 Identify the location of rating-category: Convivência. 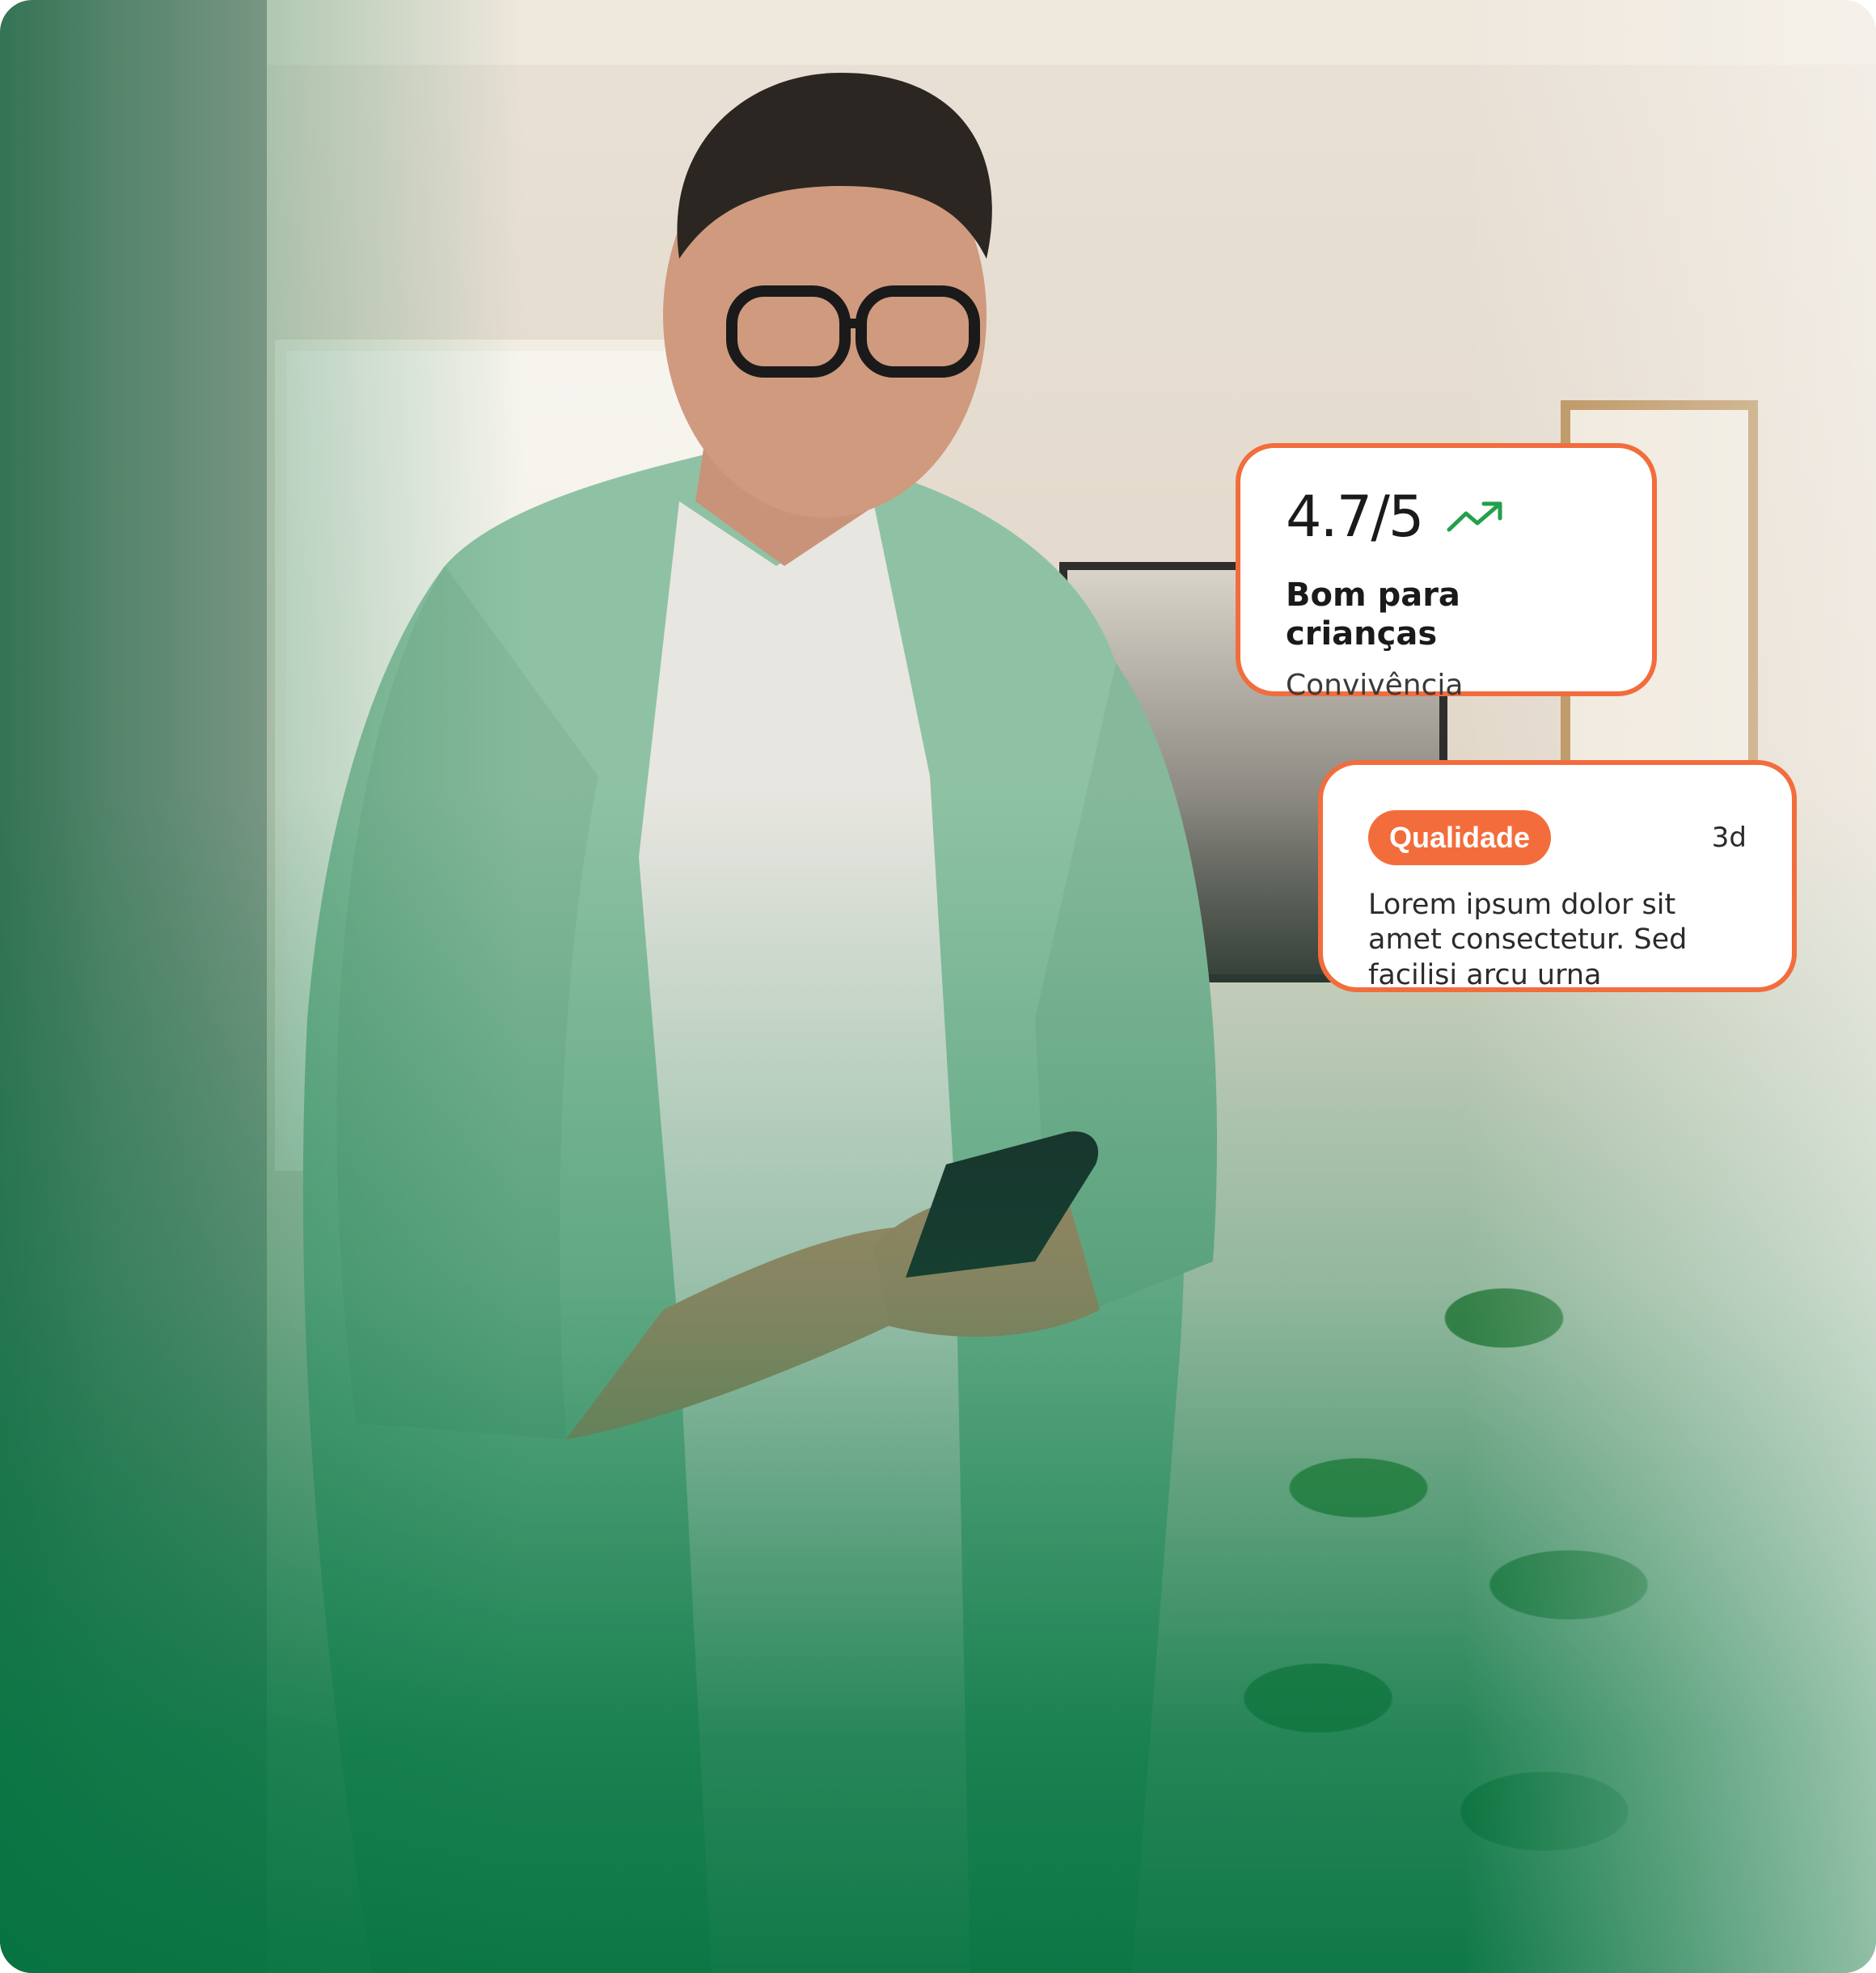
(1375, 686).